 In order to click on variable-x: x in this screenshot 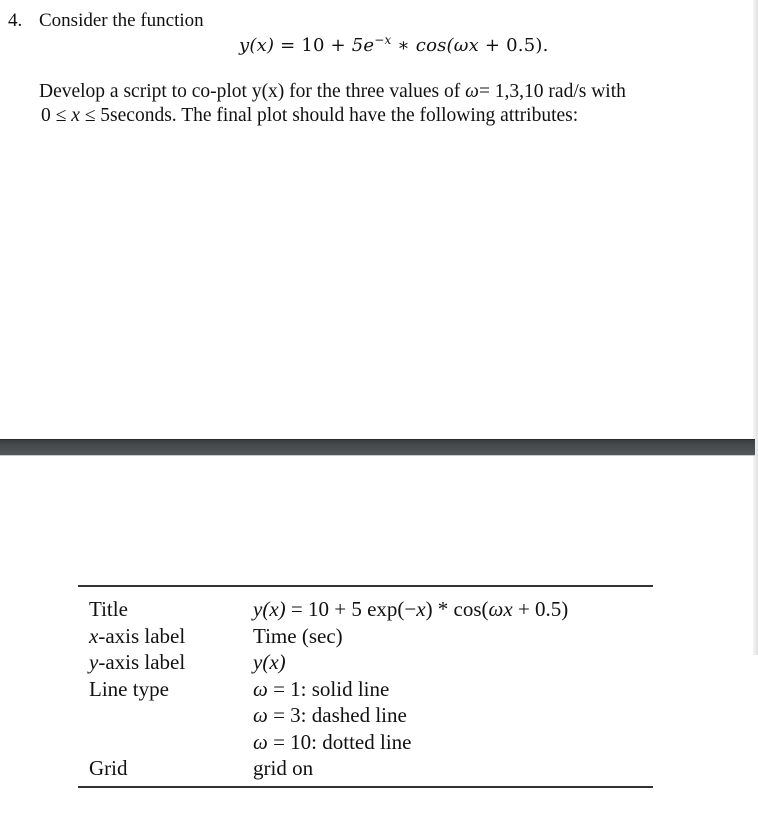, I will do `click(75, 115)`.